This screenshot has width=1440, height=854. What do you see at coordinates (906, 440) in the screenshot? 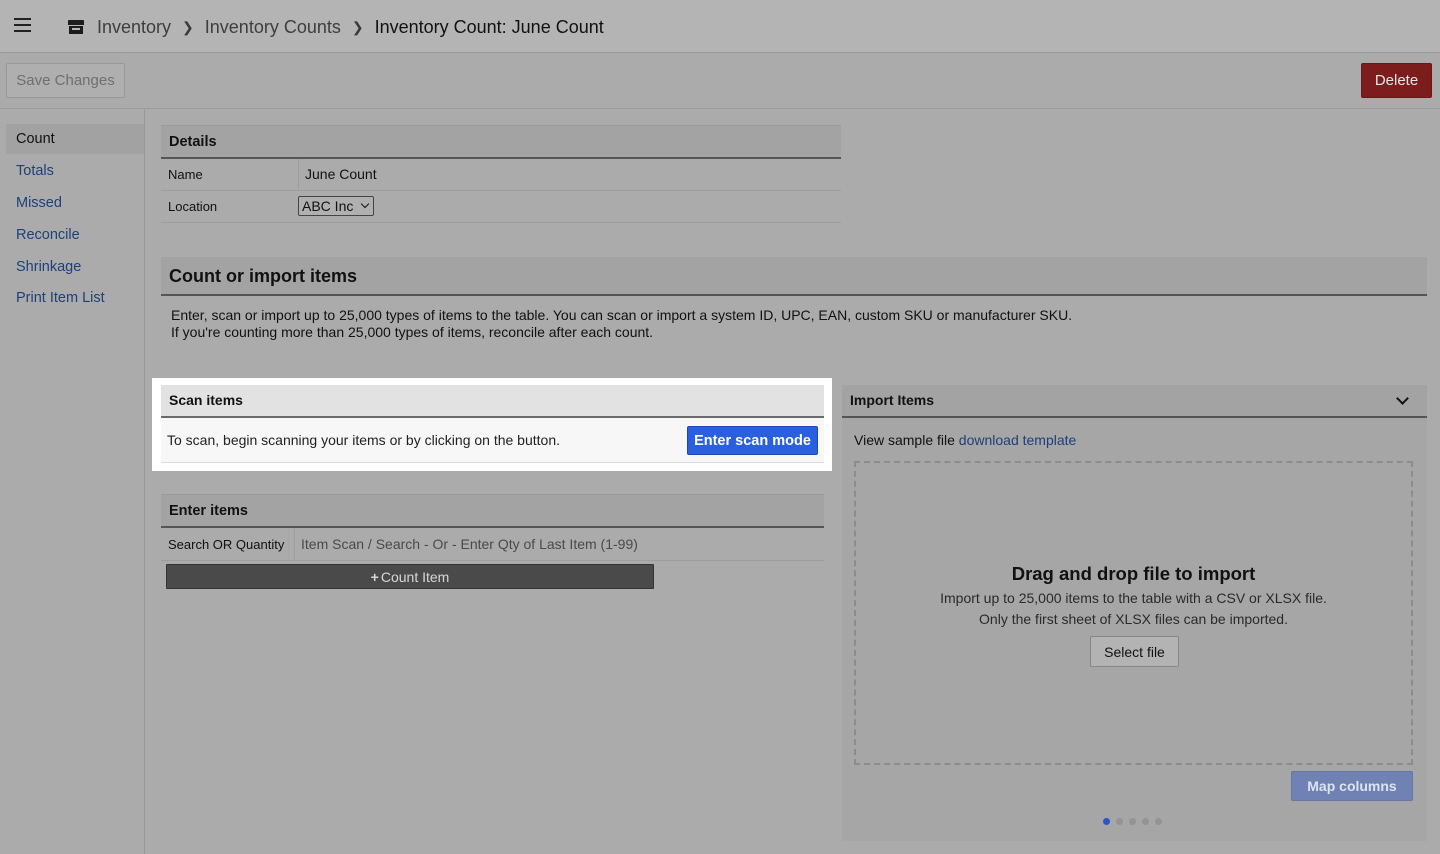
I see `sample-file-prefix: View sample file` at bounding box center [906, 440].